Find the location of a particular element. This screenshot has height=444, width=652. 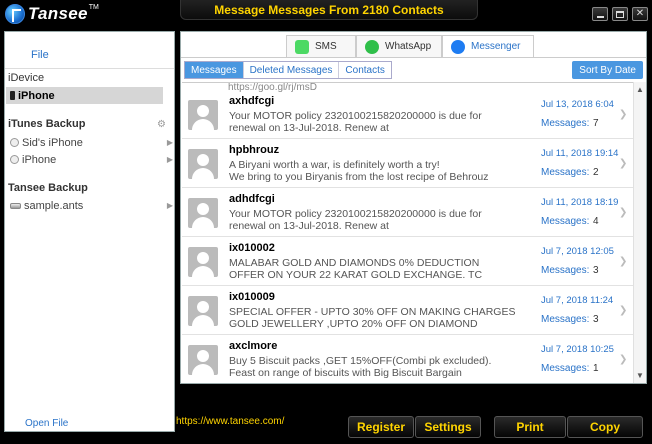

maximize-button is located at coordinates (620, 14).